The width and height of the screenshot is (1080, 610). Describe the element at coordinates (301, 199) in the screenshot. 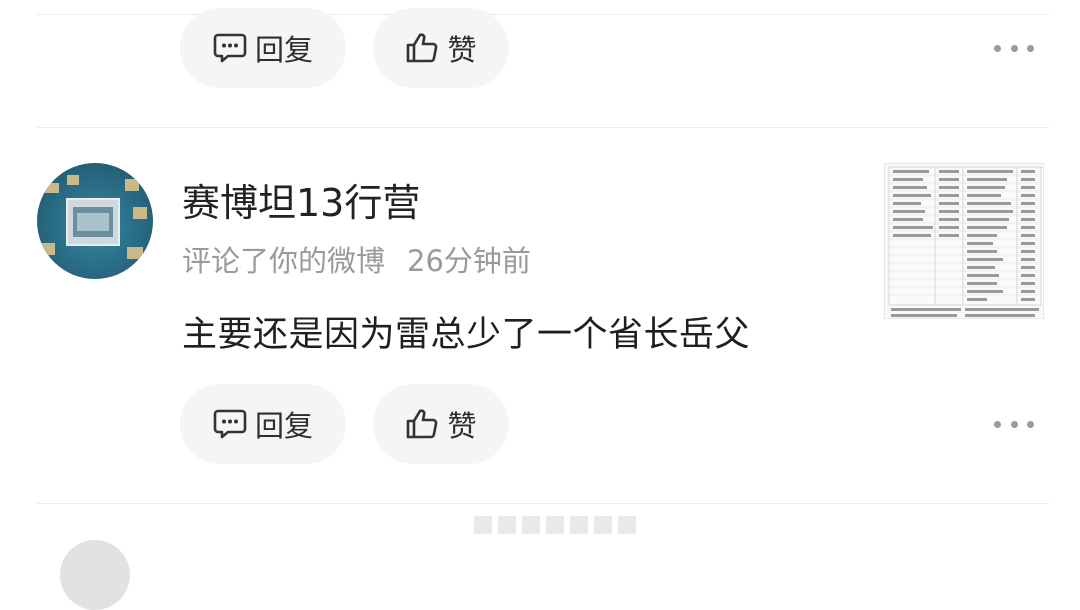

I see `username: 赛博坦13行营` at that location.